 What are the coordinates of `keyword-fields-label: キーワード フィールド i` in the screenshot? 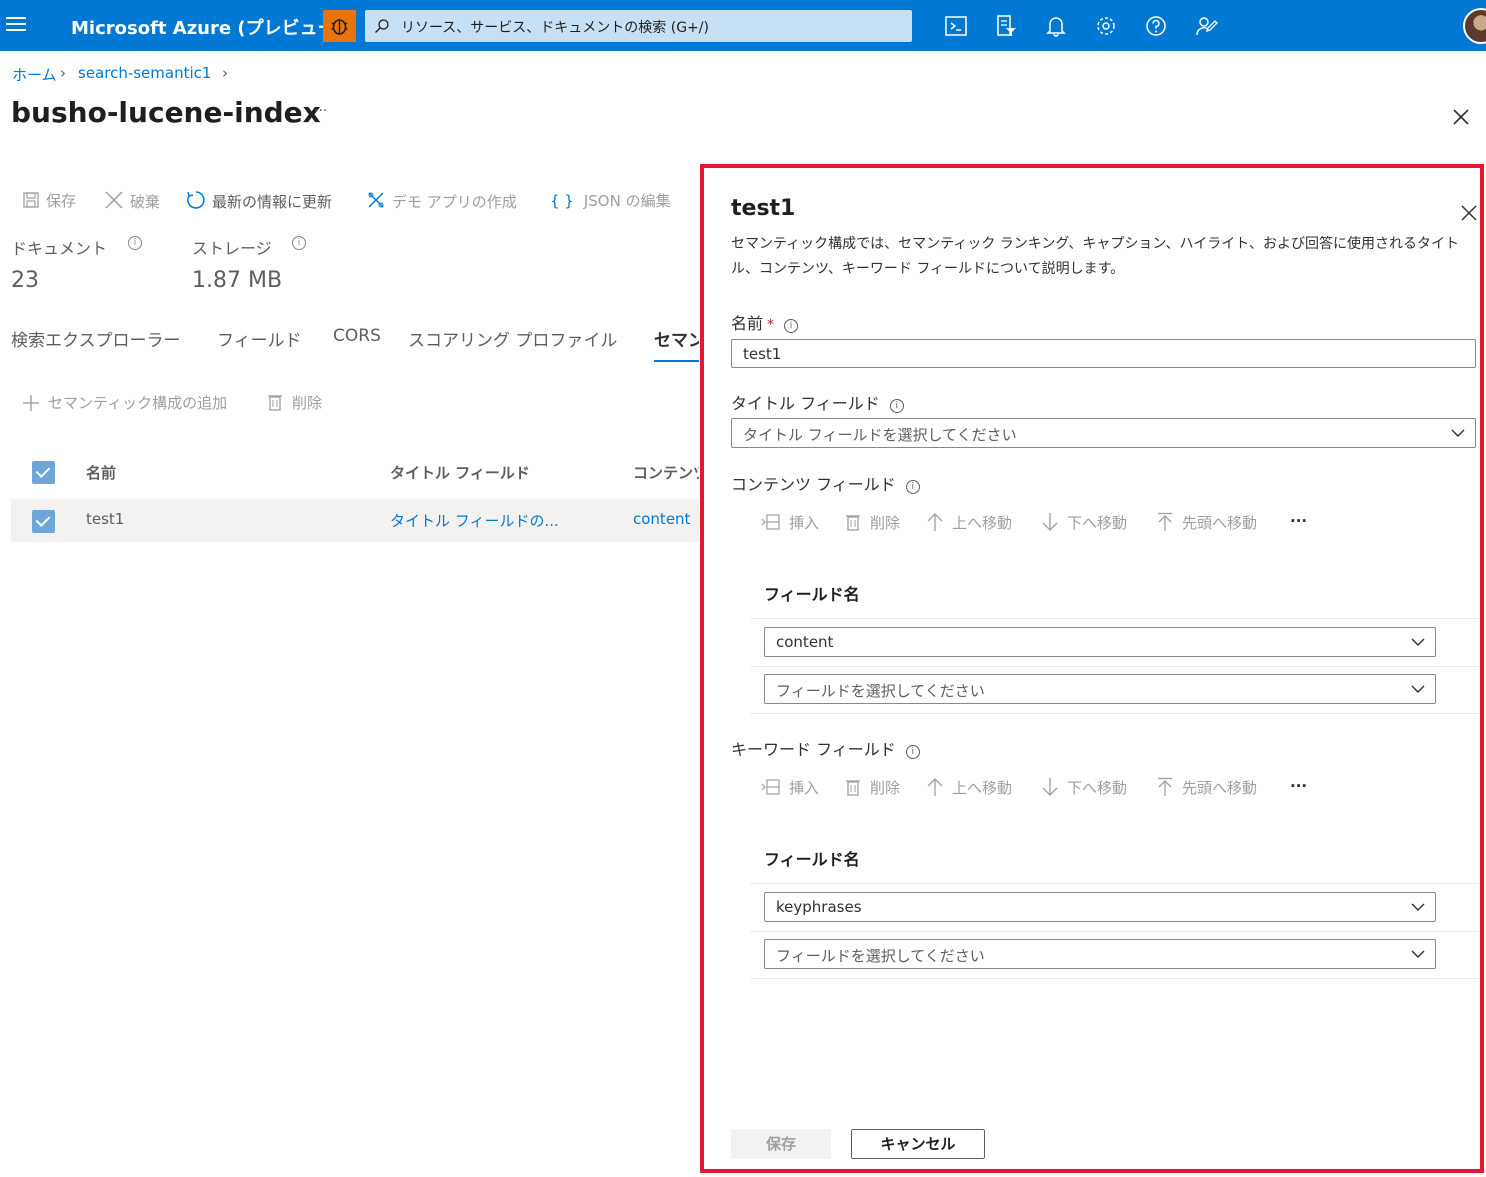 It's located at (825, 748).